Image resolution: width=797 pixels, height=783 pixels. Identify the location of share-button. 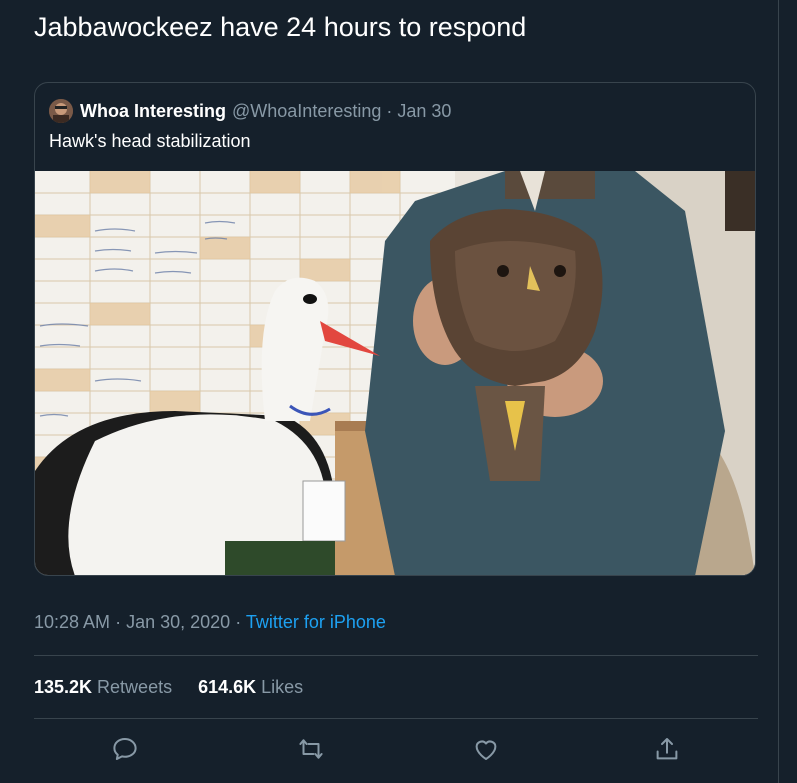
(667, 749).